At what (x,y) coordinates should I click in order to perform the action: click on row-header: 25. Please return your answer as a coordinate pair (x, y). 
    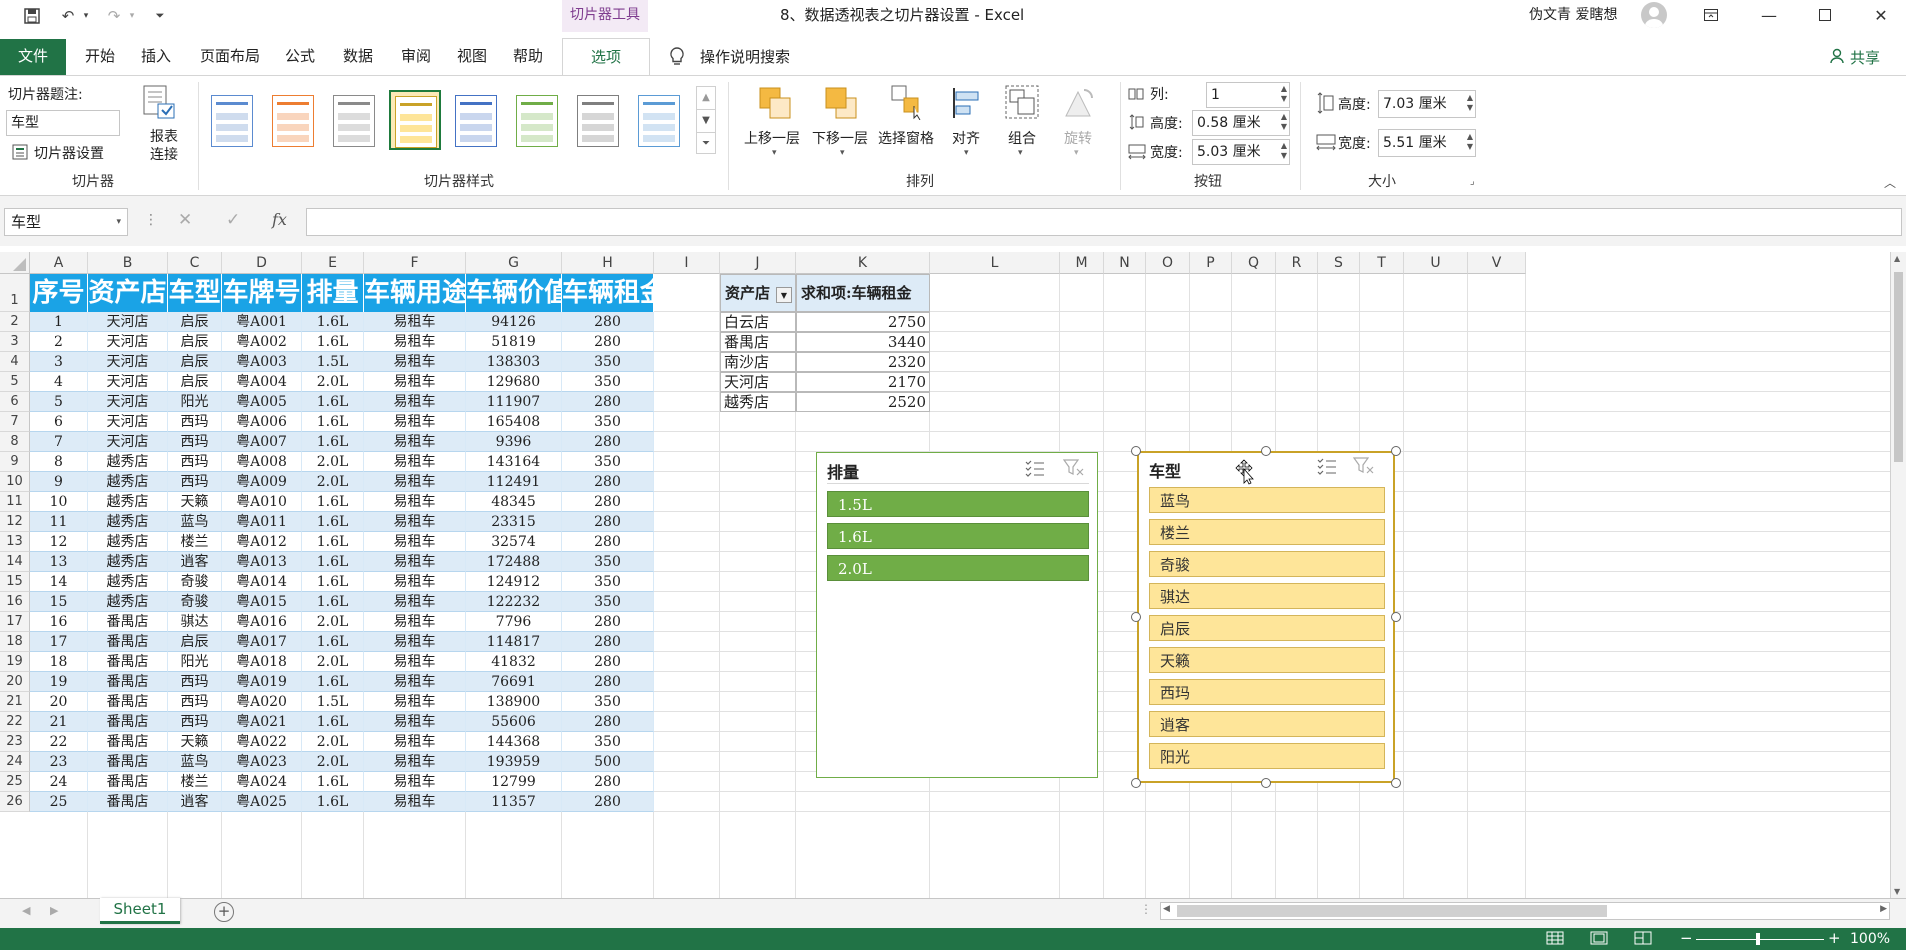
    Looking at the image, I should click on (15, 782).